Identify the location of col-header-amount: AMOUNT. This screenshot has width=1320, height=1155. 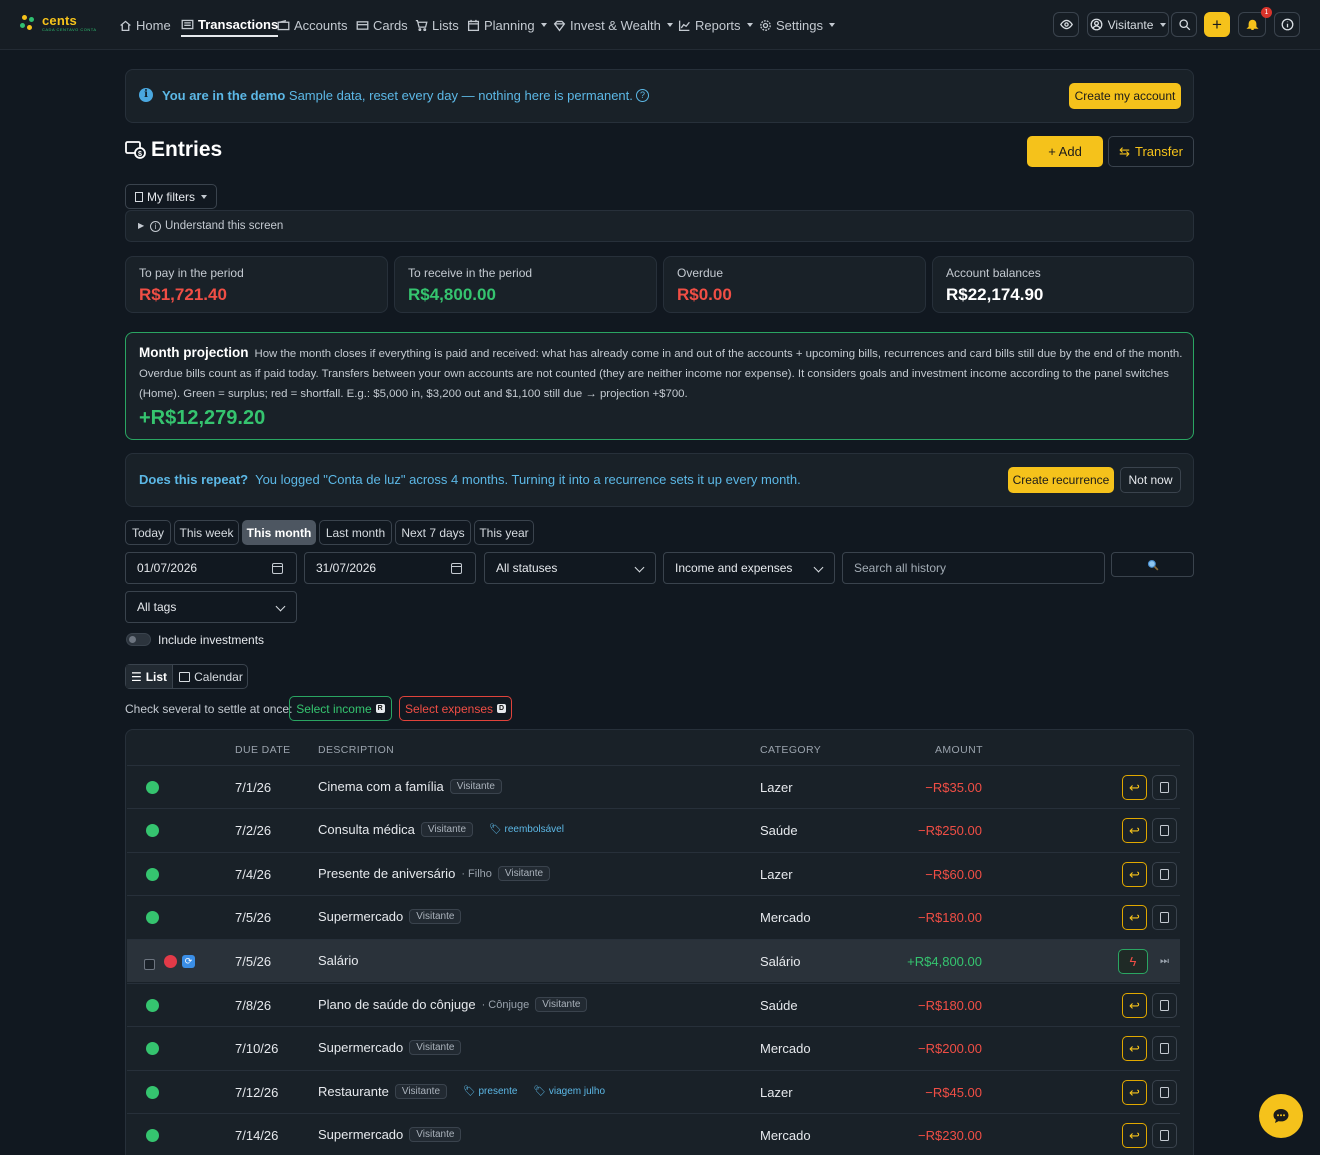
(959, 750).